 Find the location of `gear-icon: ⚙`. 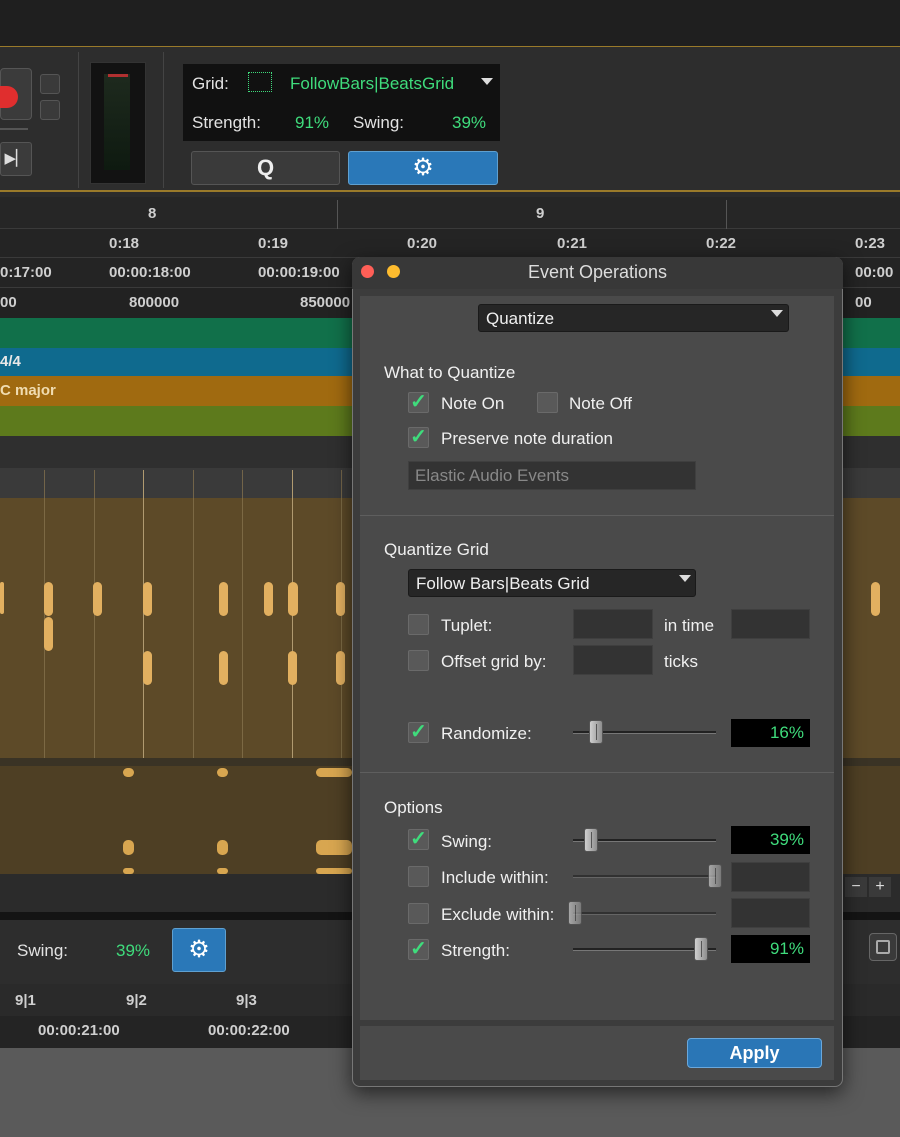

gear-icon: ⚙ is located at coordinates (199, 949).